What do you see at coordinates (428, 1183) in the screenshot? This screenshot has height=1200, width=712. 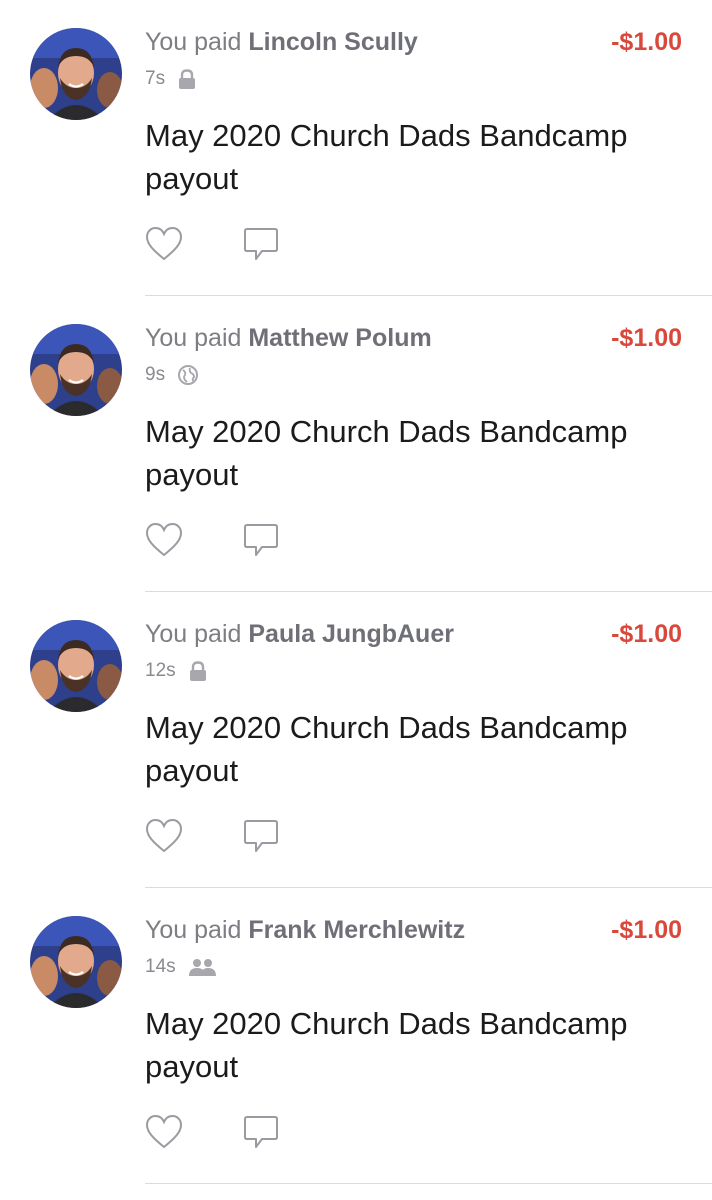 I see `divider` at bounding box center [428, 1183].